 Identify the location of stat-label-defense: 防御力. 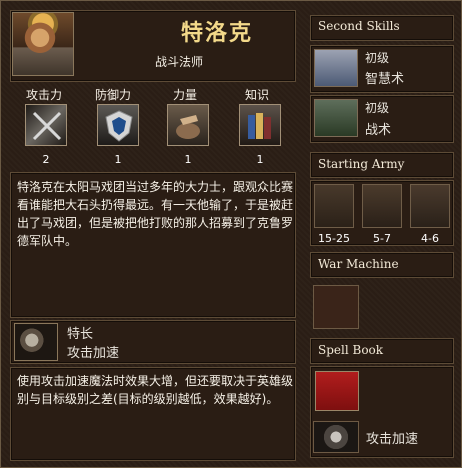
(113, 95).